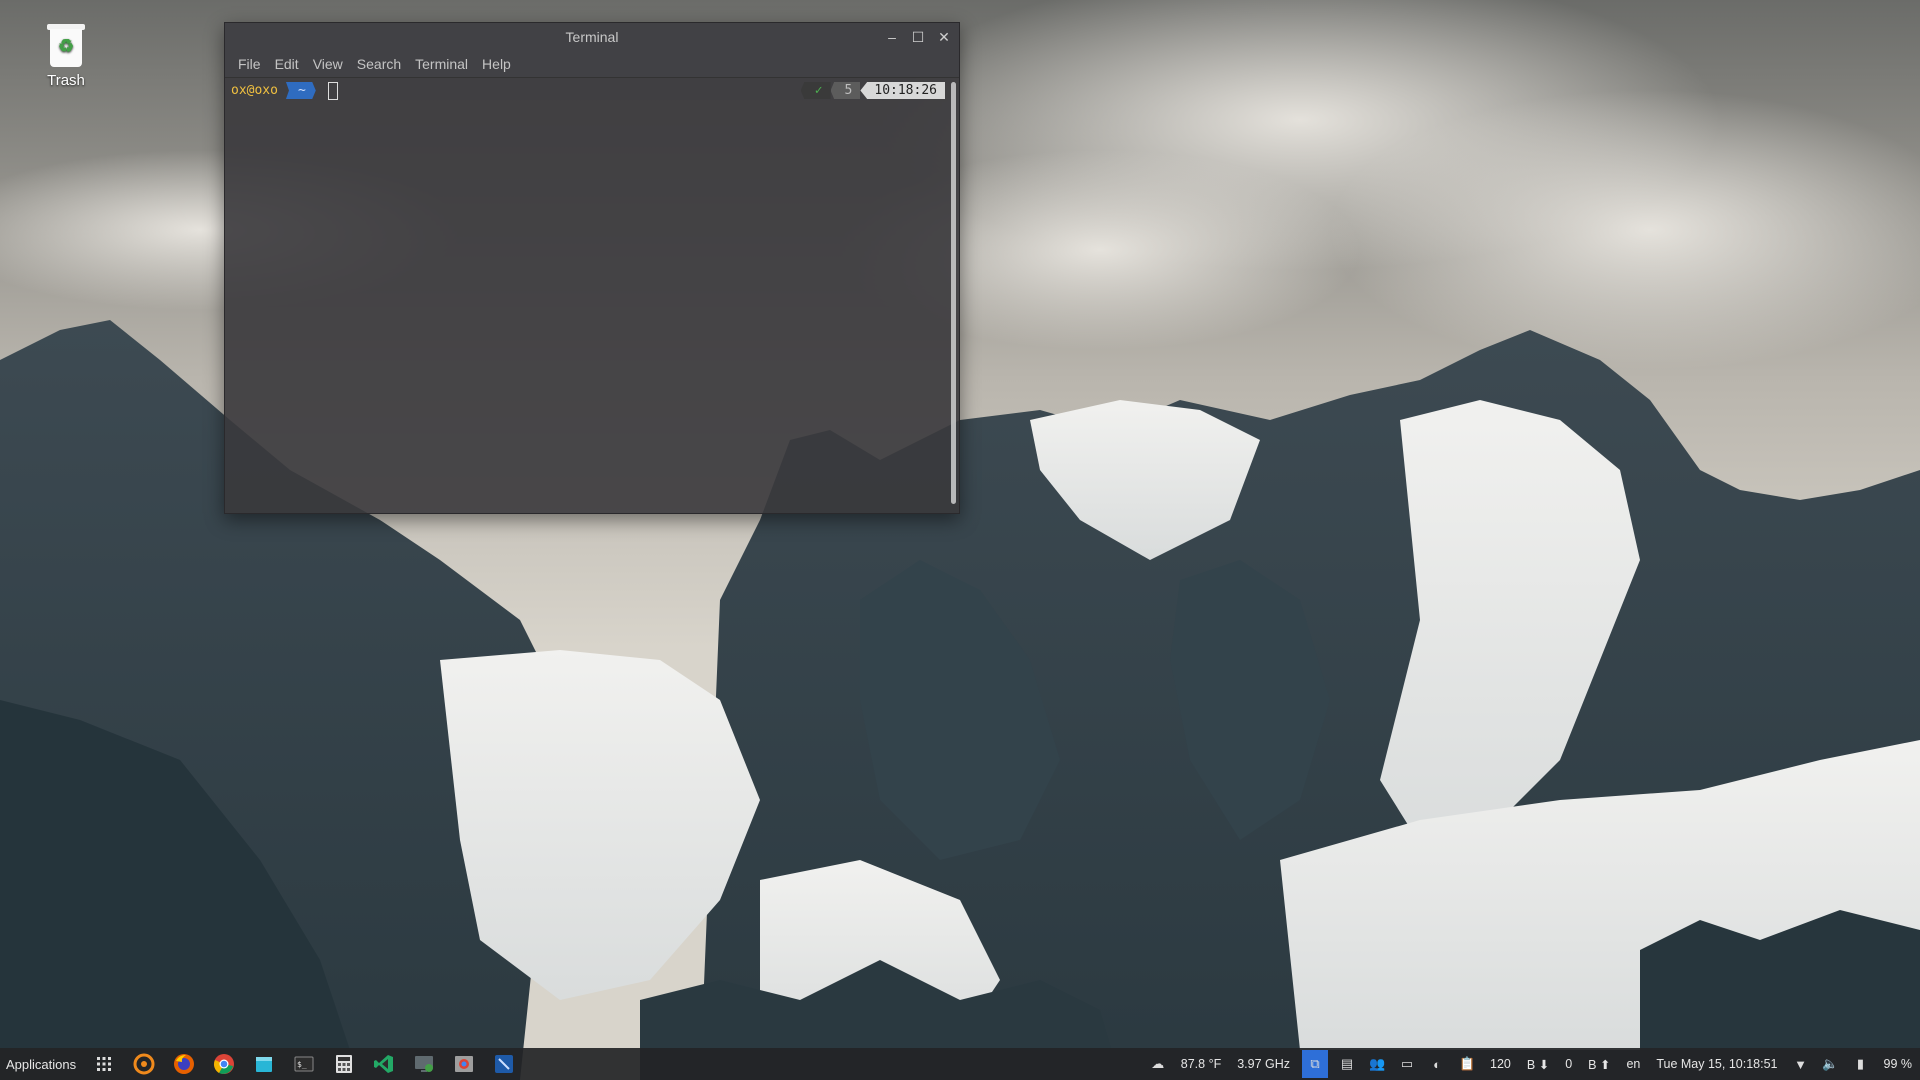 The width and height of the screenshot is (1920, 1080). I want to click on app-grid-launcher, so click(104, 1064).